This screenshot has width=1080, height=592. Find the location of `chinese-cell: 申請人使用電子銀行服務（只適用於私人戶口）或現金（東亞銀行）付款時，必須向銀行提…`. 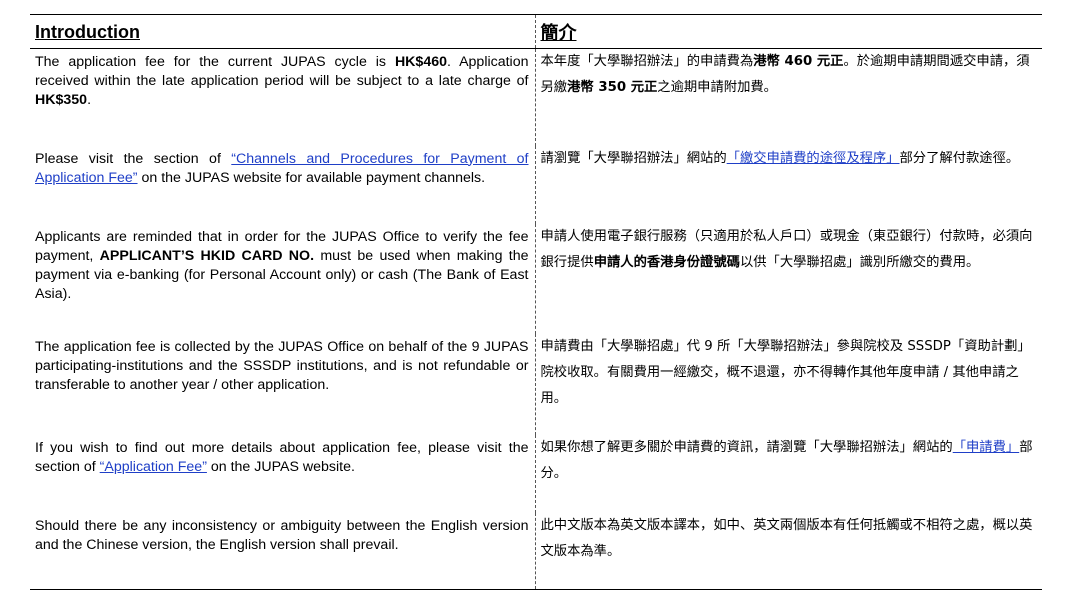

chinese-cell: 申請人使用電子銀行服務（只適用於私人戶口）或現金（東亞銀行）付款時，必須向銀行提… is located at coordinates (788, 278).